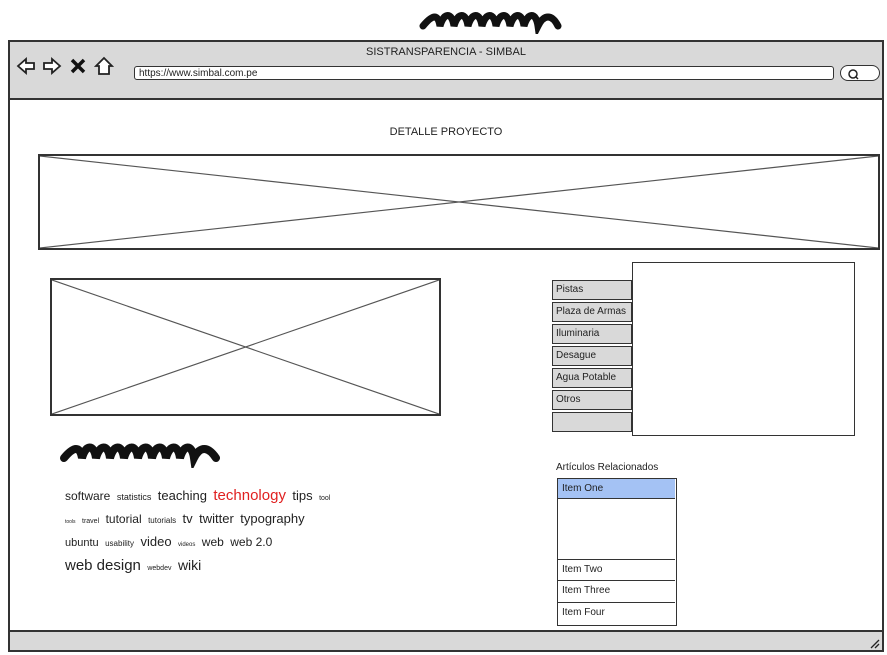 The image size is (887, 655). What do you see at coordinates (87, 496) in the screenshot?
I see `tag-link: software` at bounding box center [87, 496].